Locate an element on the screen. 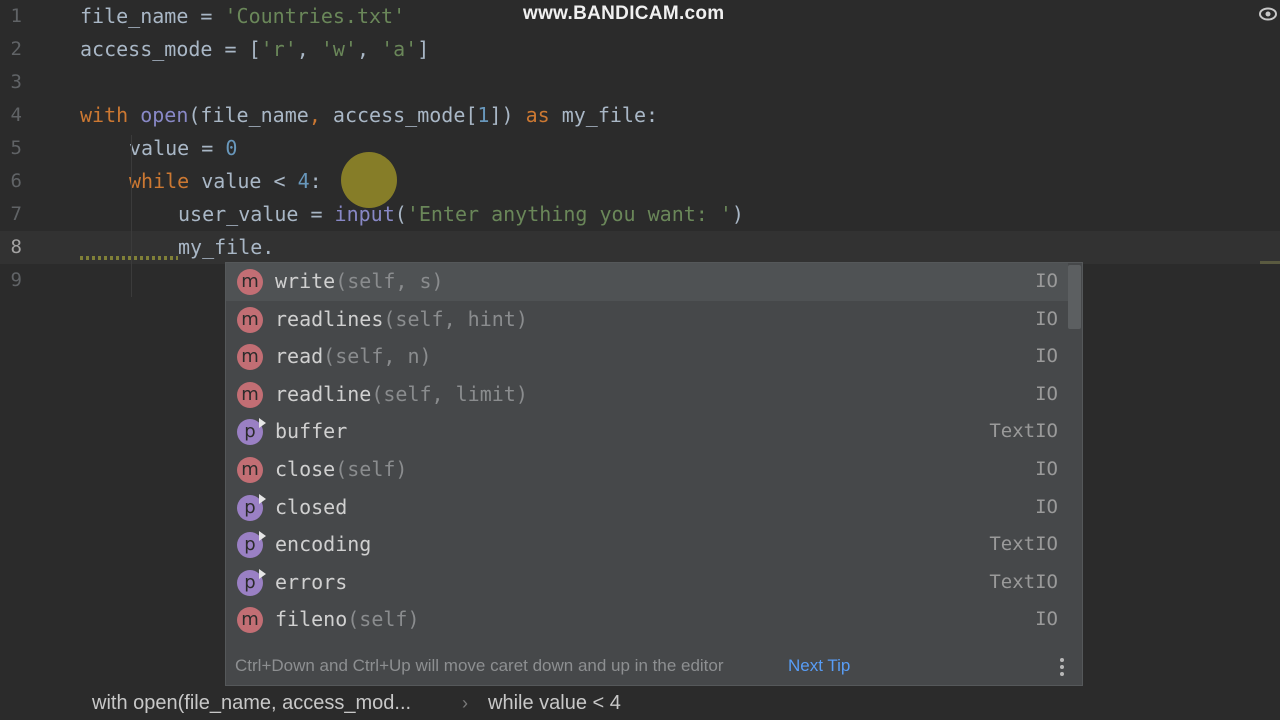 The width and height of the screenshot is (1280, 720). code-text: while value < 4: is located at coordinates (225, 181).